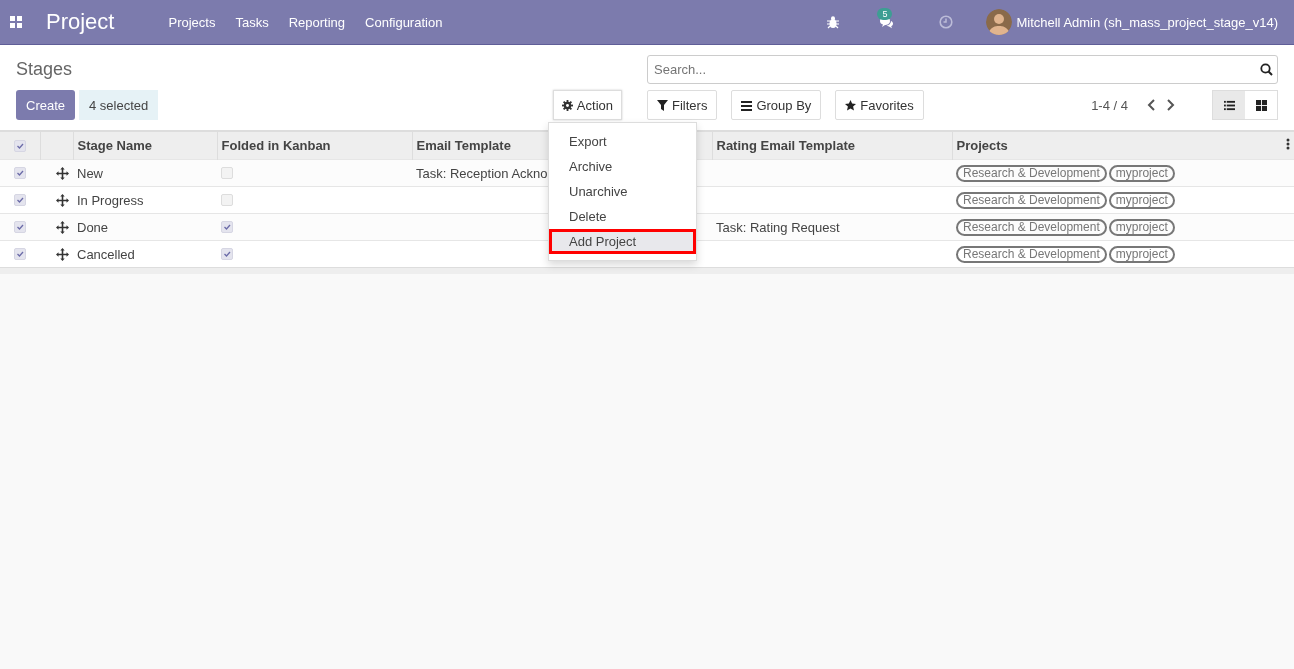 The image size is (1294, 669). Describe the element at coordinates (1170, 105) in the screenshot. I see `next-icon` at that location.